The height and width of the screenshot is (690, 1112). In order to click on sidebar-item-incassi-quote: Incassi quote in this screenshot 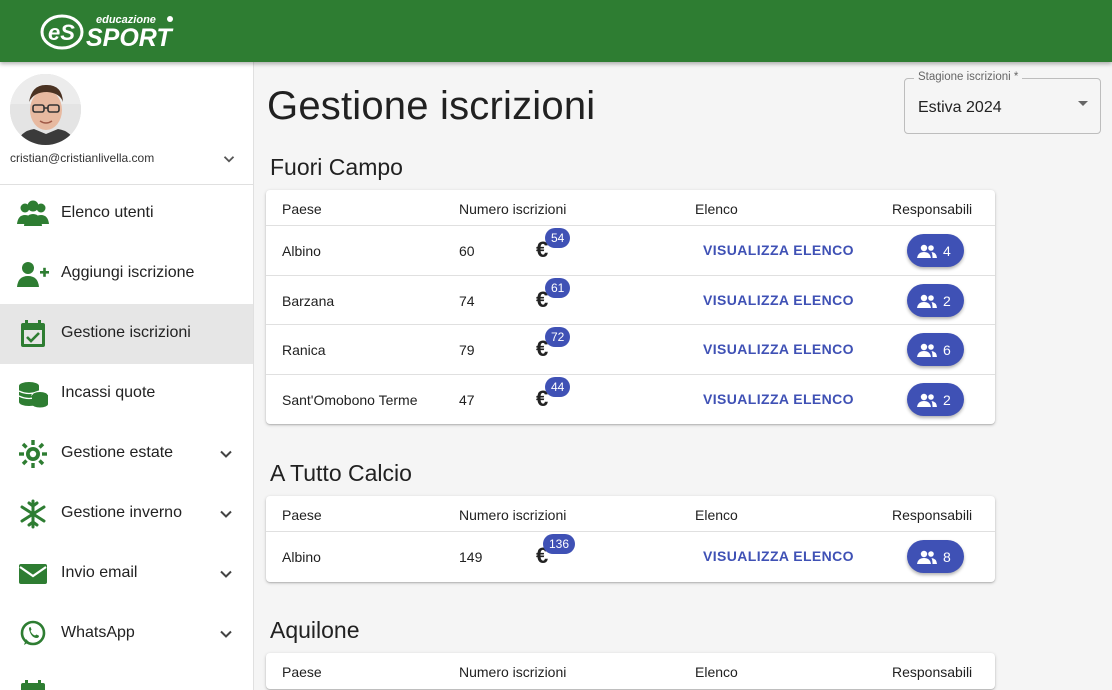, I will do `click(126, 394)`.